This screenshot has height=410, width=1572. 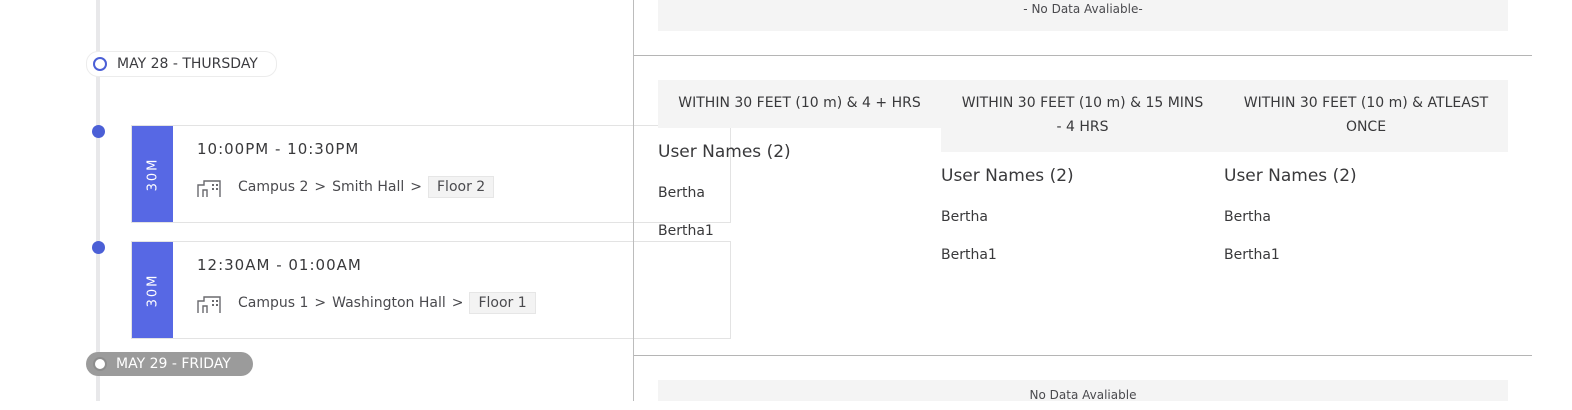 I want to click on visit-time: 10:00PM - 10:30PM, so click(x=278, y=149).